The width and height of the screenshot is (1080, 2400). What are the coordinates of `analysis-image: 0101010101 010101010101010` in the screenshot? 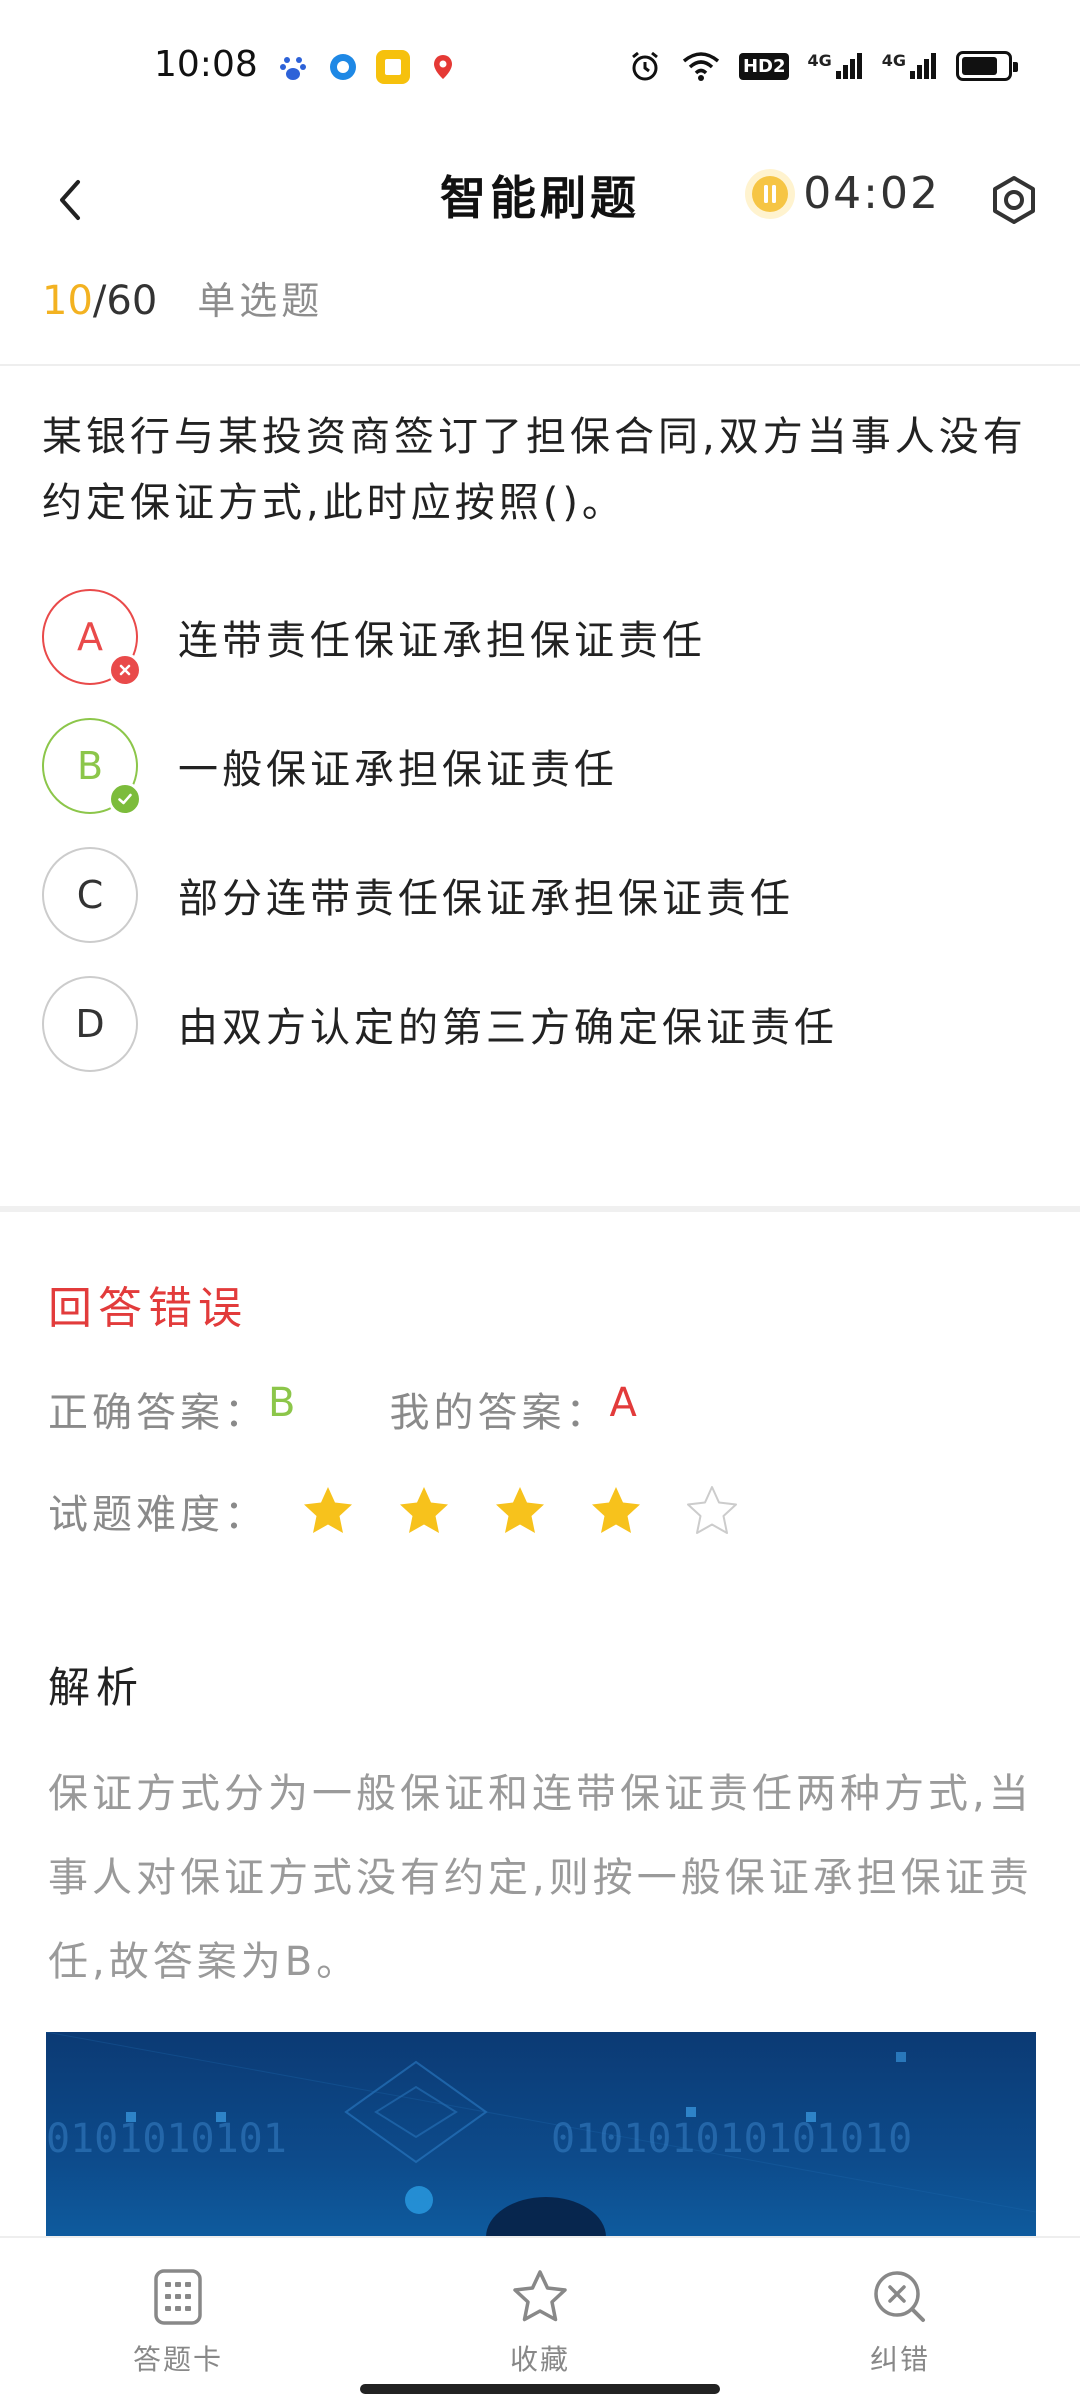 It's located at (541, 2134).